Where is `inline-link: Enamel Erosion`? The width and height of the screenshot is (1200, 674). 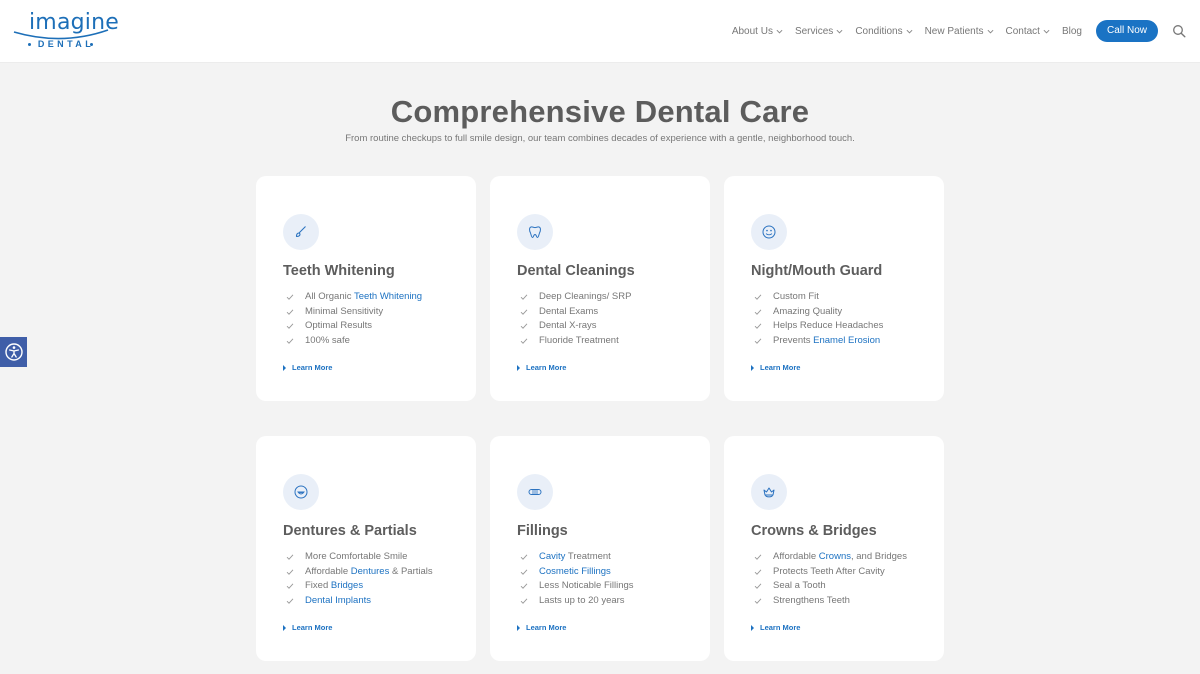
inline-link: Enamel Erosion is located at coordinates (846, 340).